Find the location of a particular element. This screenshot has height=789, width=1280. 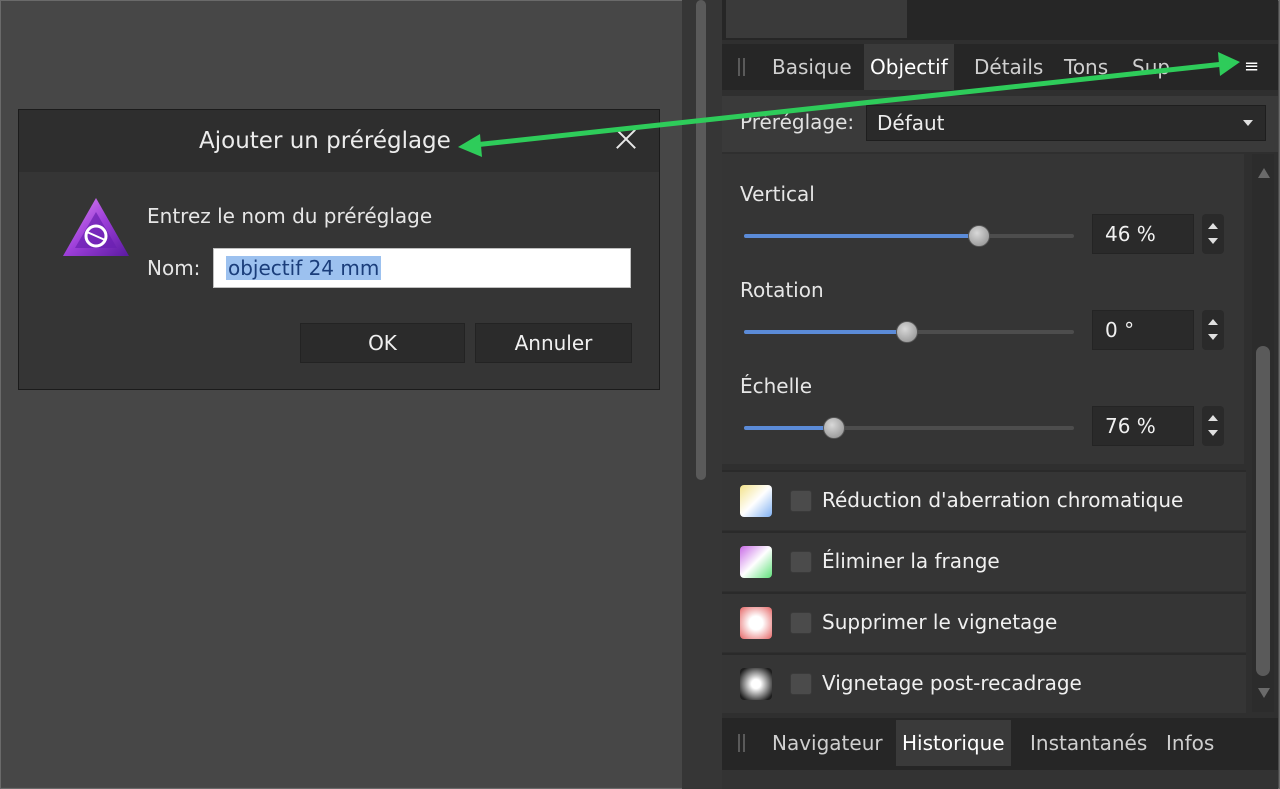

feature-defringe: Éliminer la frange is located at coordinates (984, 561).